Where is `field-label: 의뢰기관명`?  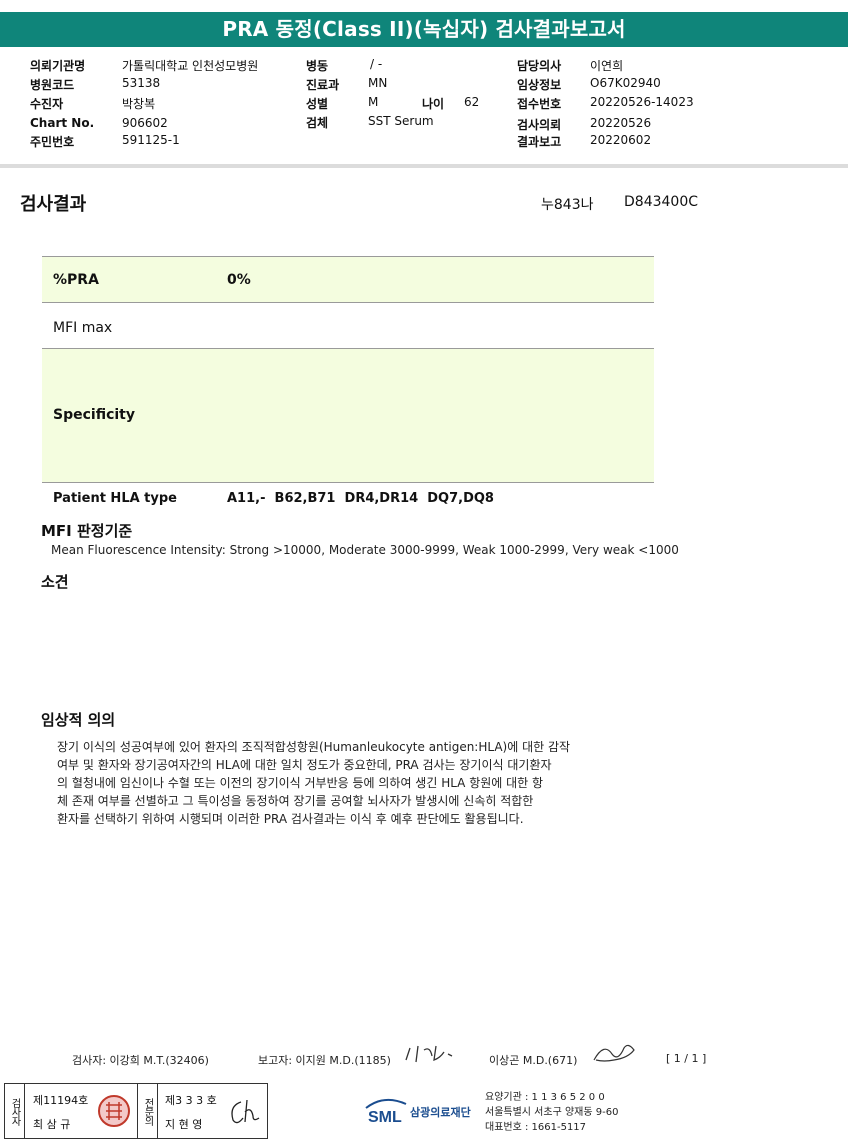 field-label: 의뢰기관명 is located at coordinates (58, 66).